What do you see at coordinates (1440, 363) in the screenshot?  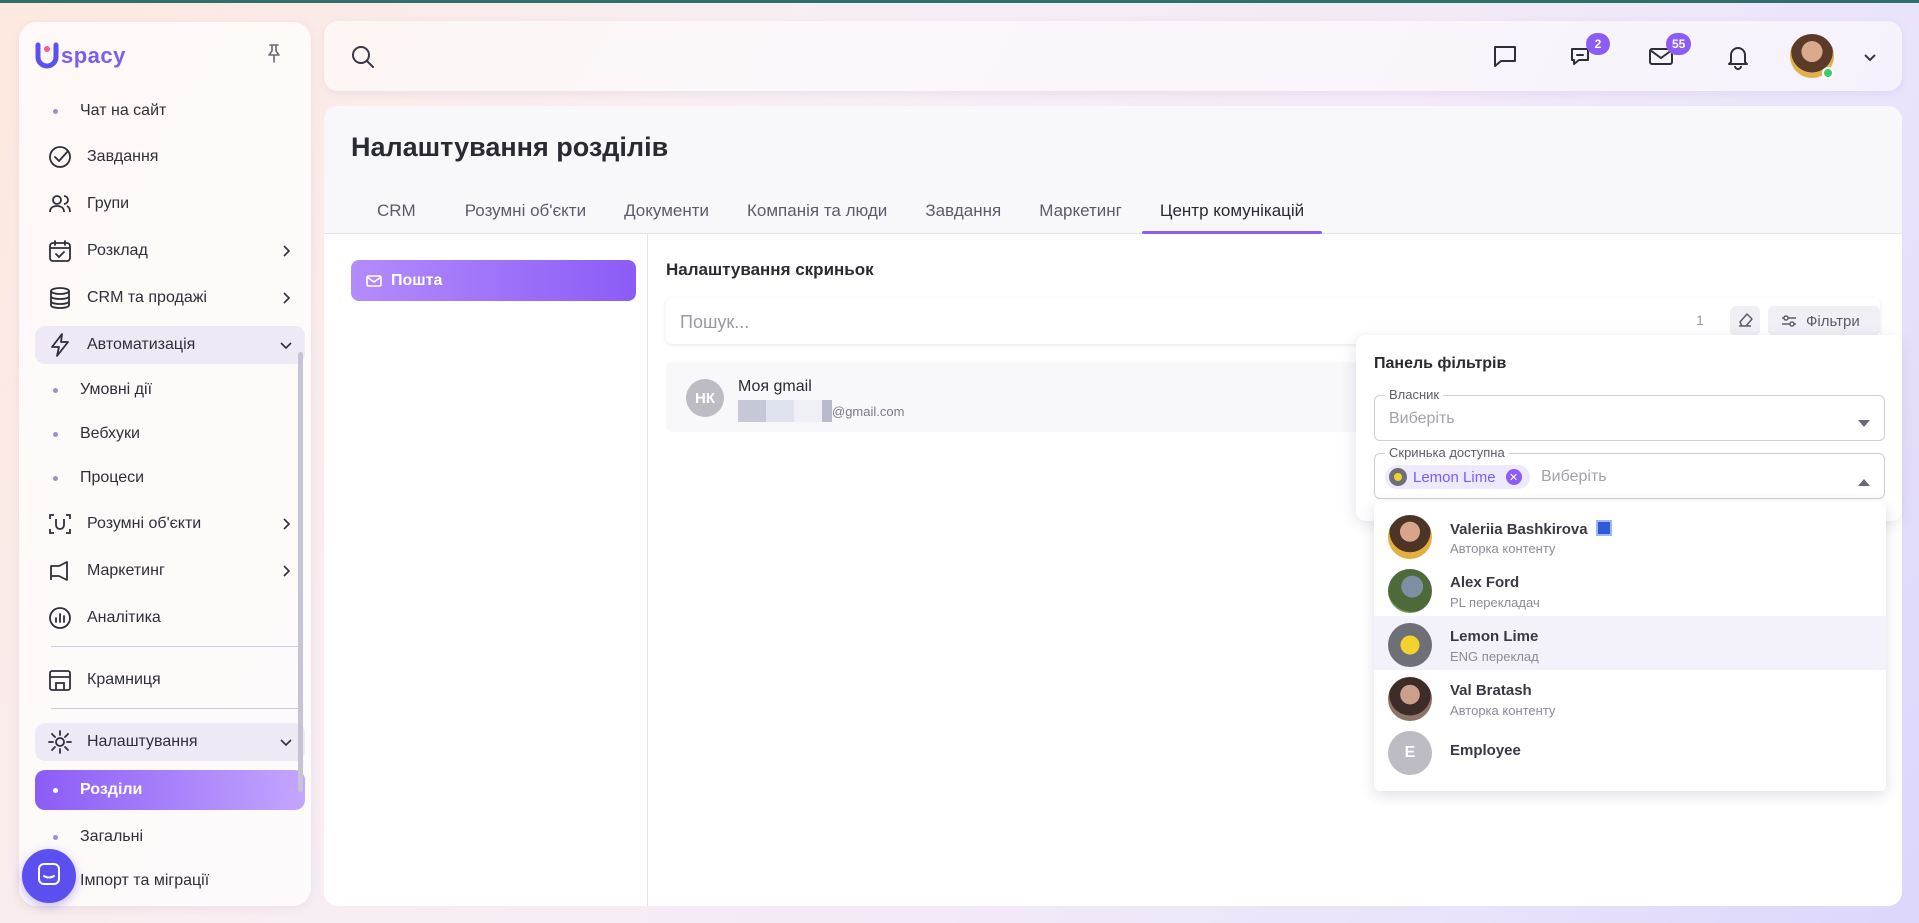 I see `filter-panel-title: Панель фільтрів` at bounding box center [1440, 363].